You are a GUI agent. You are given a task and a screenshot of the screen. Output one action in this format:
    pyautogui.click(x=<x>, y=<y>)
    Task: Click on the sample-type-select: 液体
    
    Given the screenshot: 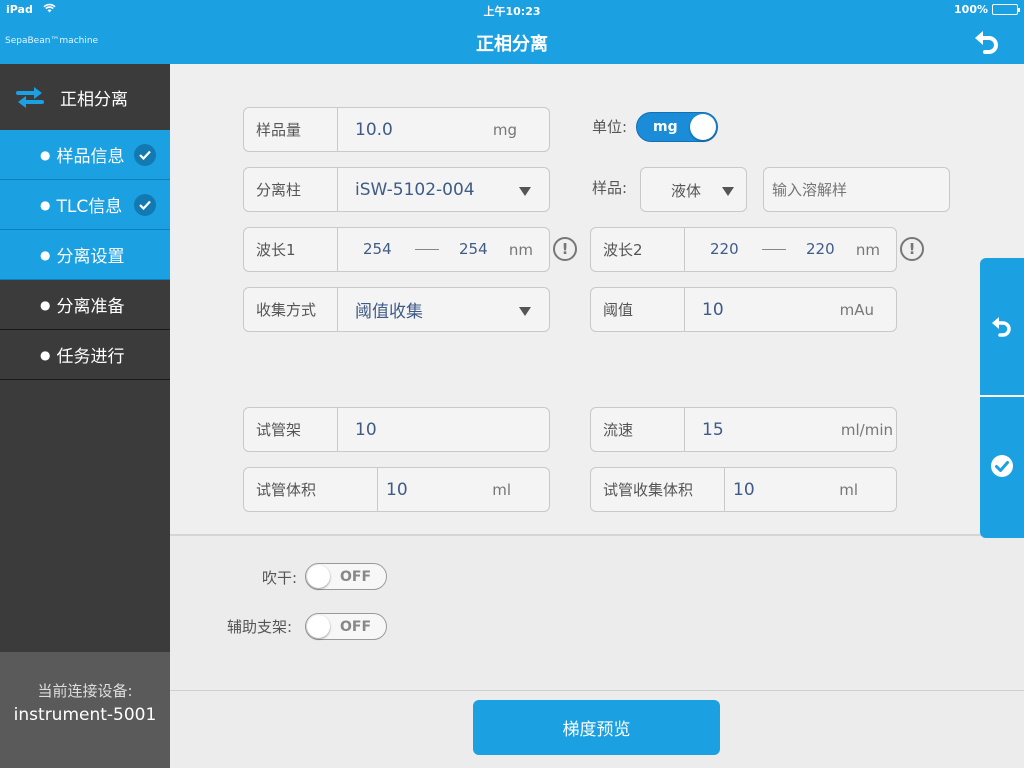 What is the action you would take?
    pyautogui.click(x=693, y=189)
    